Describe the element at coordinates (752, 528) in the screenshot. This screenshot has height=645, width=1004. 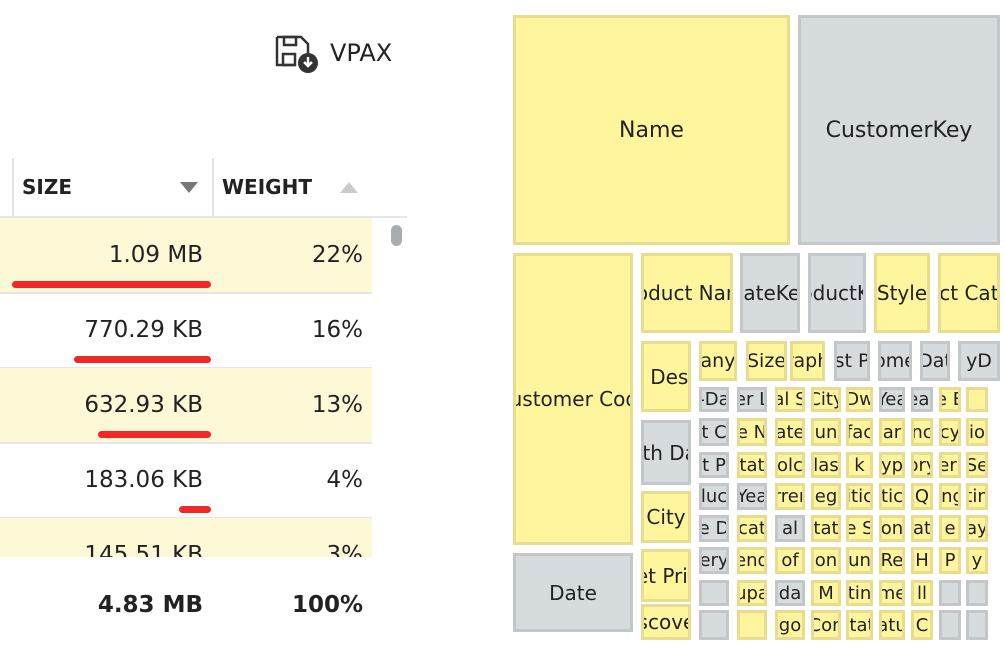
I see `treemap-tile: cat` at that location.